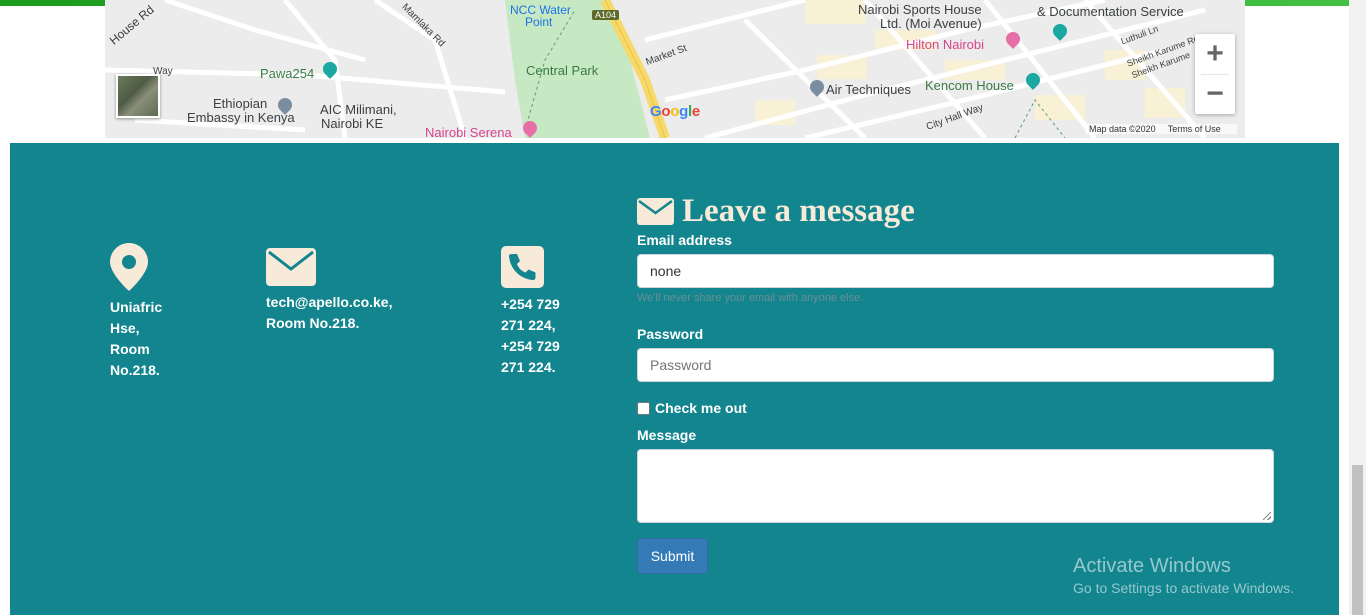 Image resolution: width=1366 pixels, height=615 pixels. What do you see at coordinates (955, 486) in the screenshot?
I see `message-textarea` at bounding box center [955, 486].